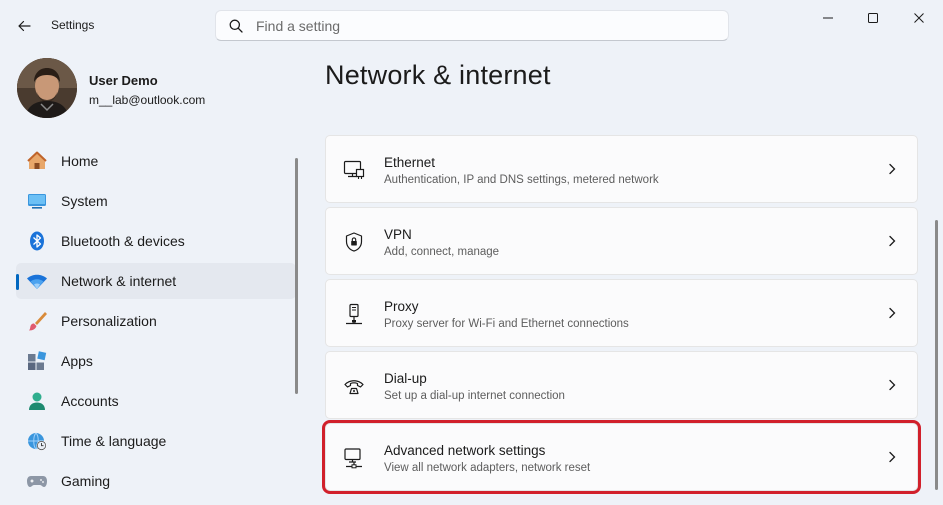 This screenshot has height=505, width=943. Describe the element at coordinates (123, 241) in the screenshot. I see `sidebar-item-label: Bluetooth & devices` at that location.